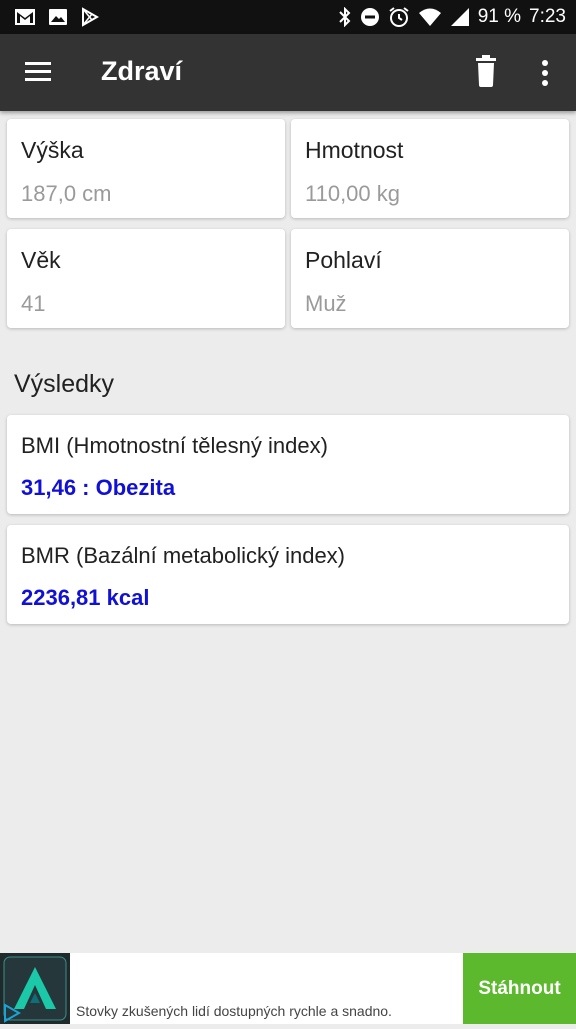 This screenshot has width=576, height=1029. I want to click on age-value: 41, so click(33, 303).